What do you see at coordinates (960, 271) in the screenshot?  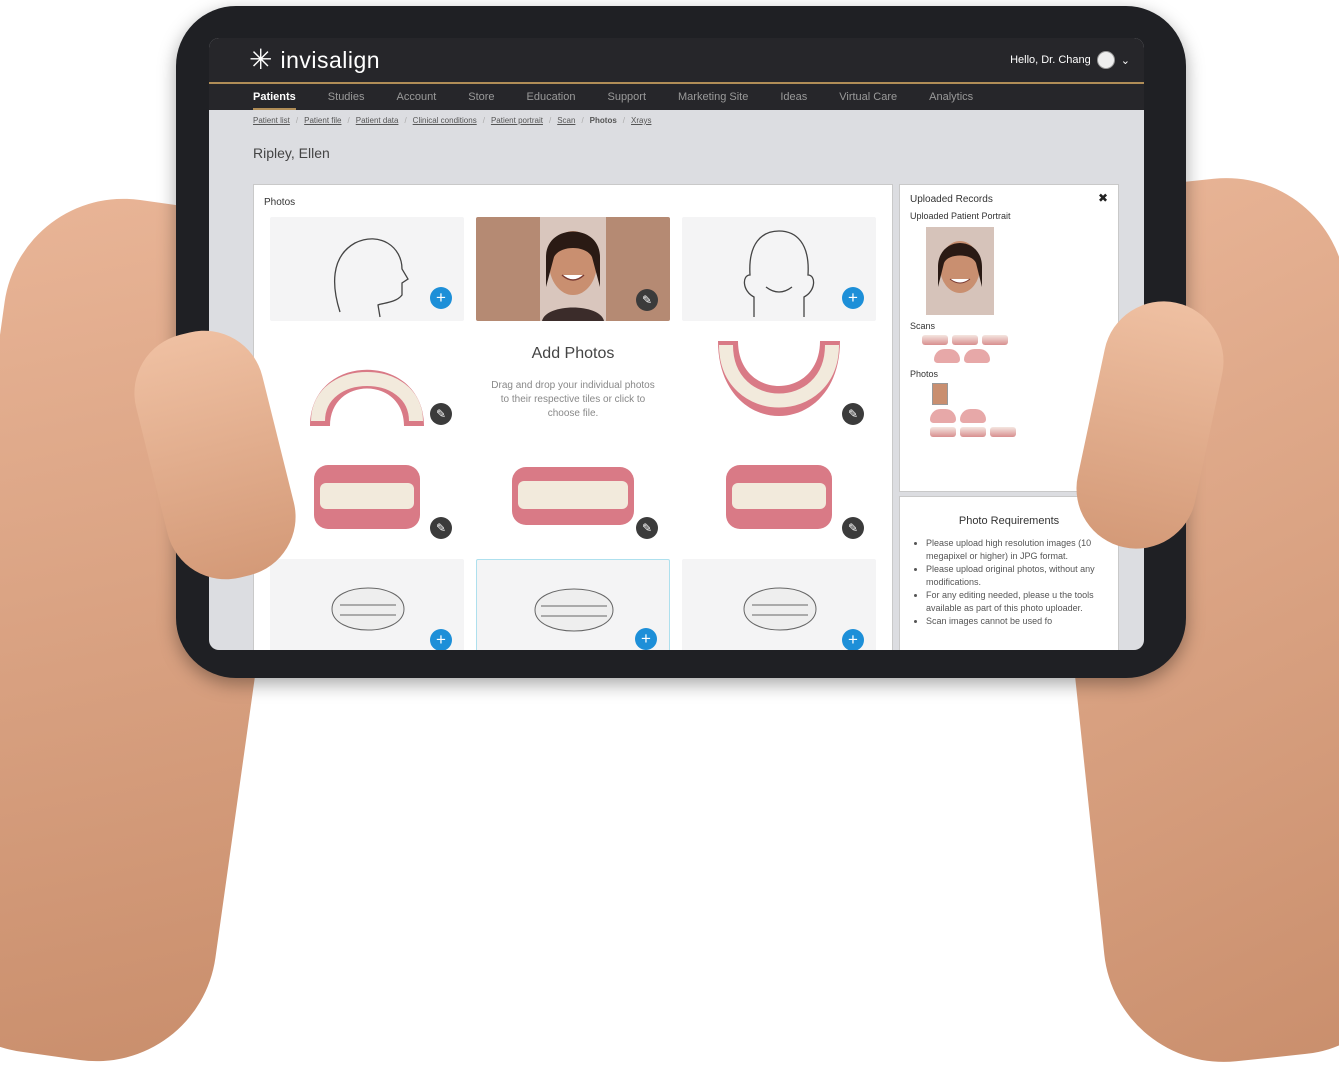 I see `portrait-thumbnail` at bounding box center [960, 271].